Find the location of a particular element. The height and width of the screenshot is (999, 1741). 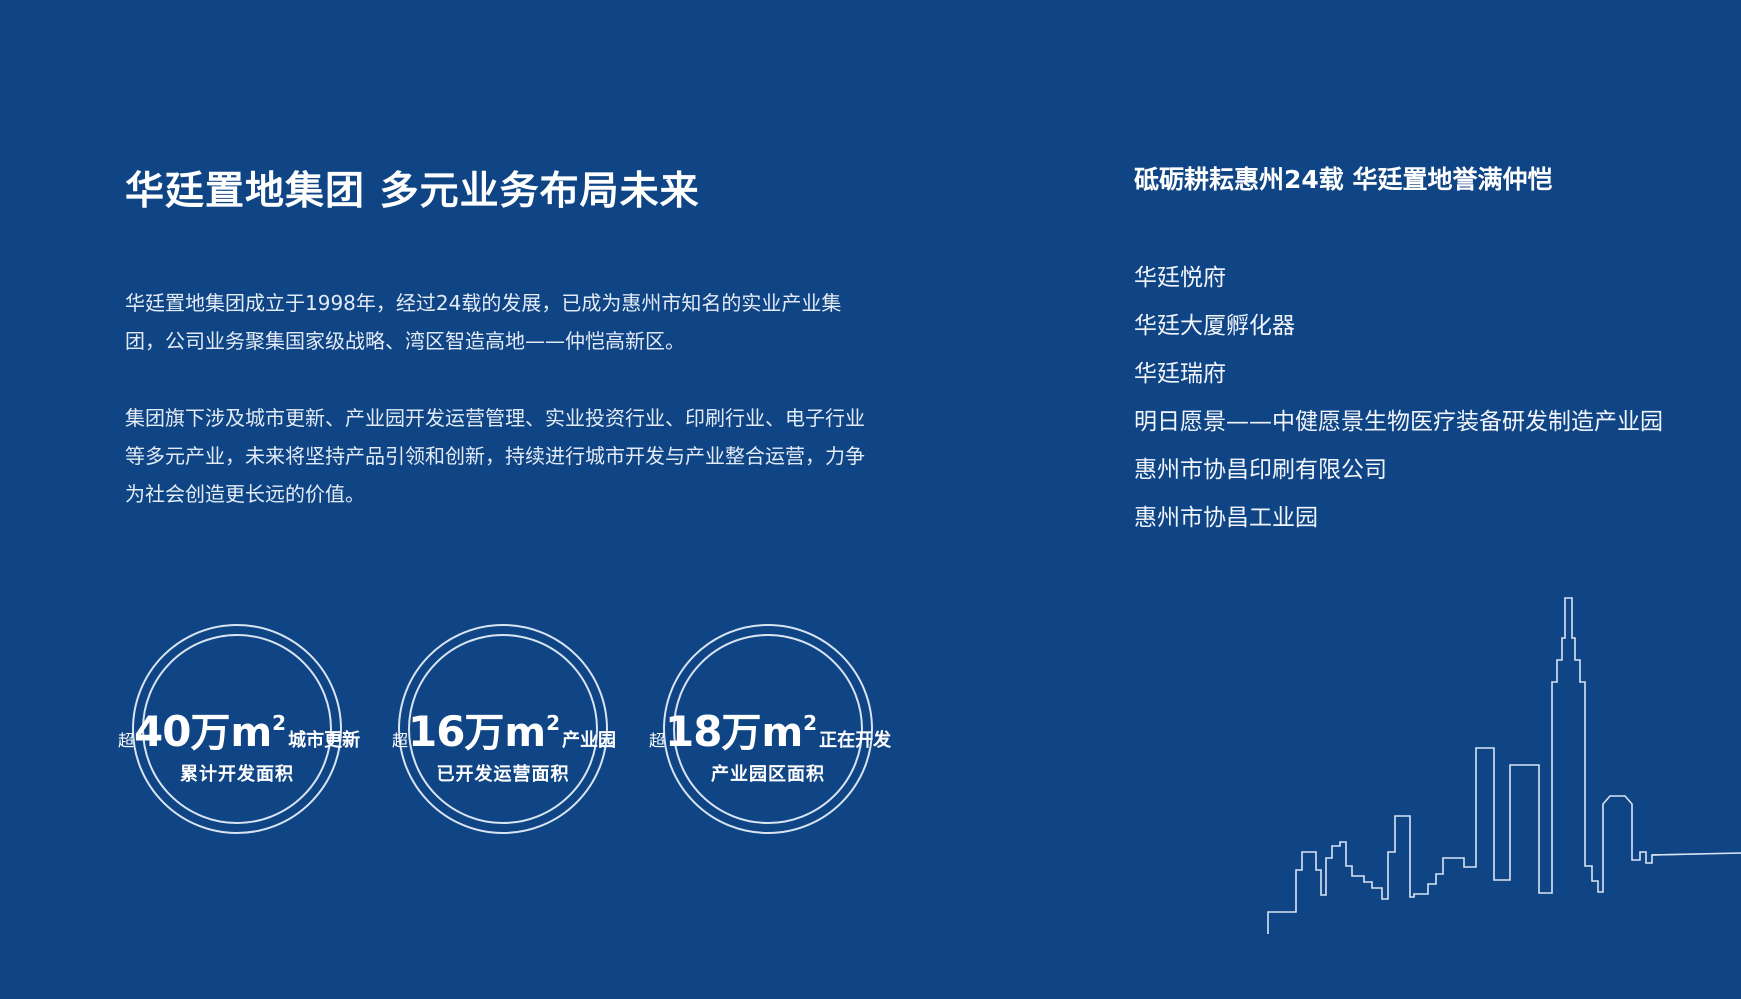

skyline-outline is located at coordinates (1504, 765).